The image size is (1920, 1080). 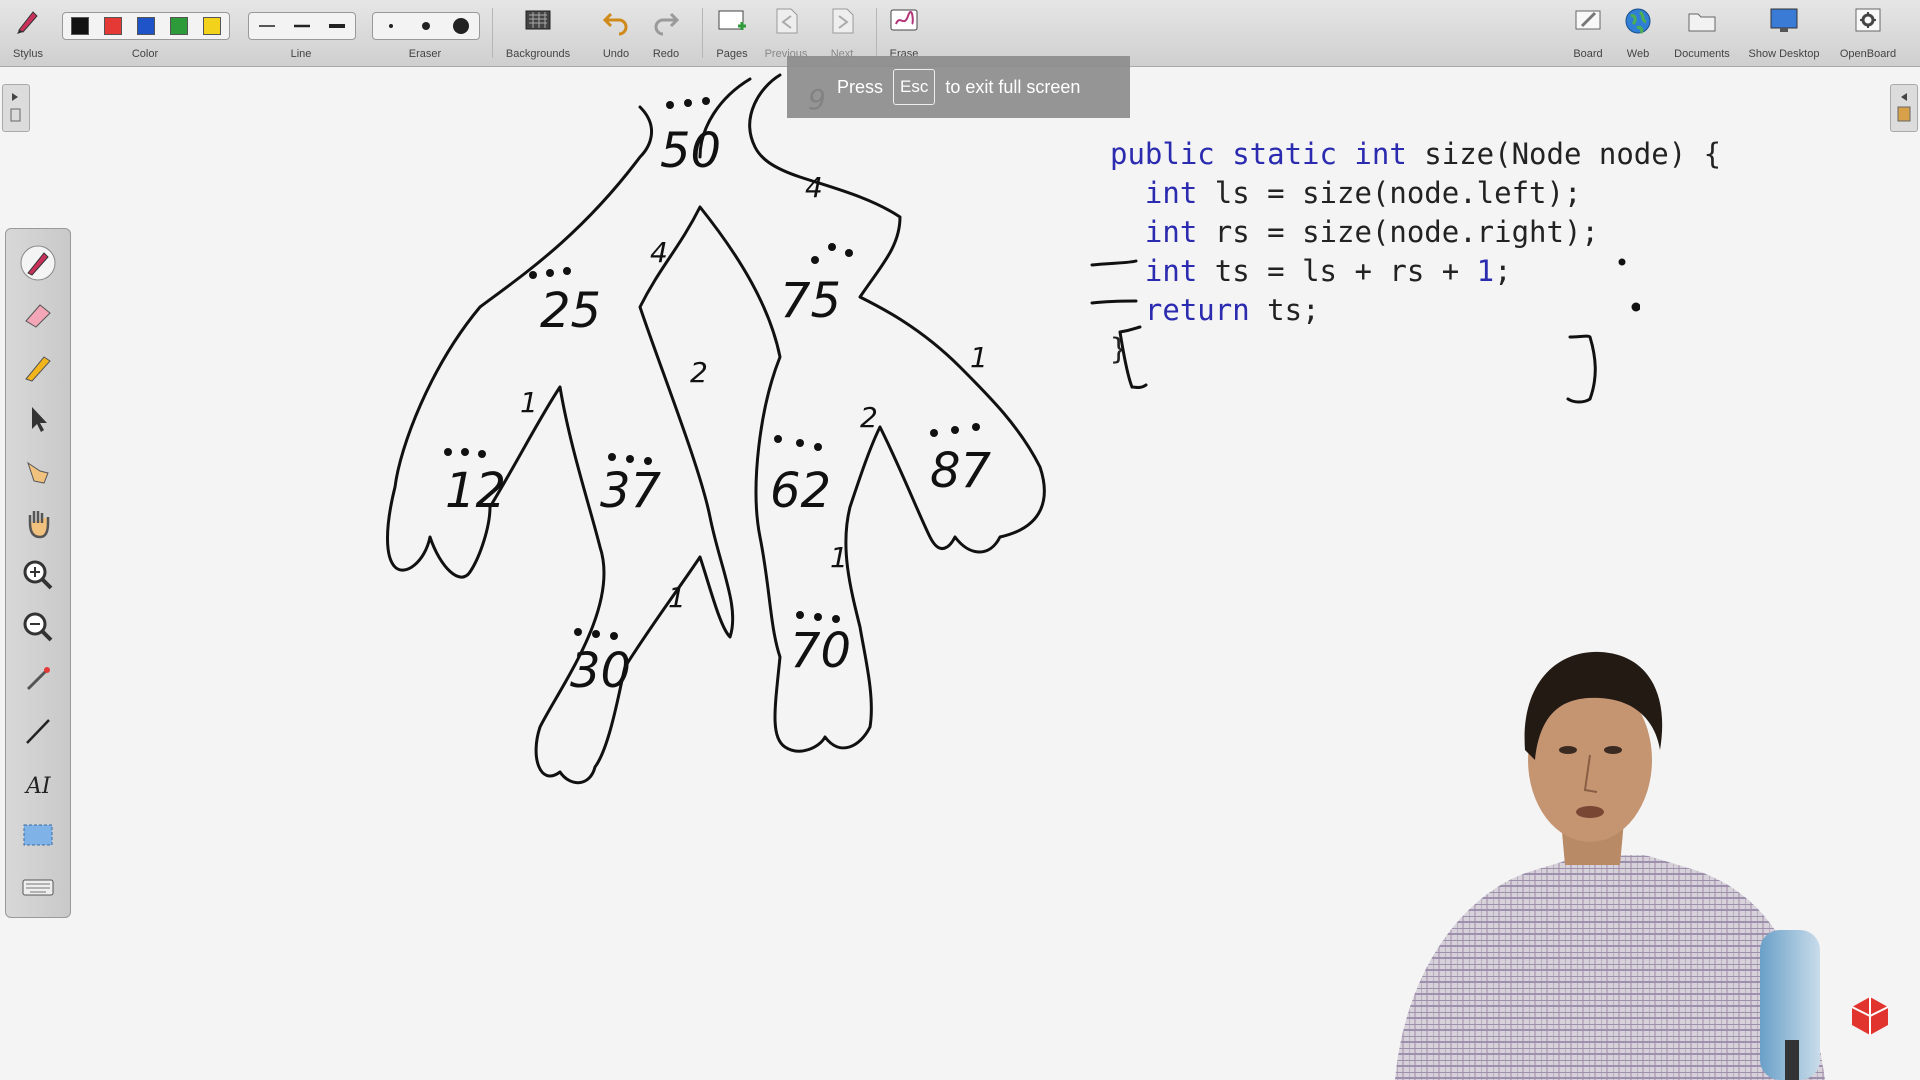 I want to click on line-width-selector, so click(x=302, y=26).